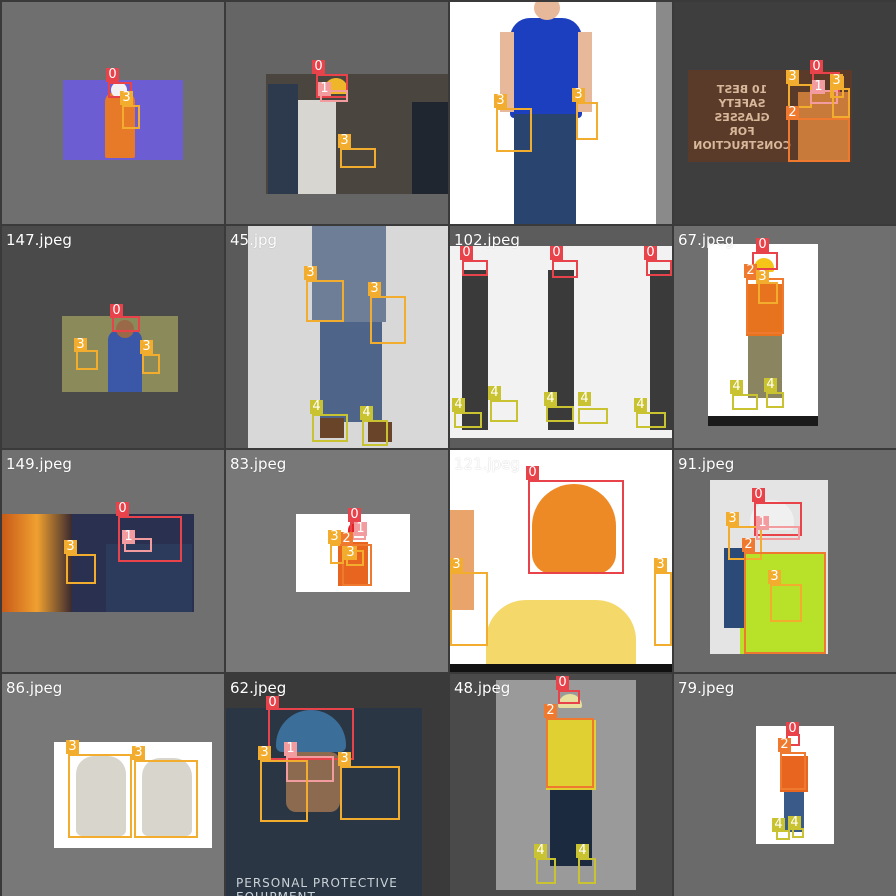 The image size is (896, 896). I want to click on footer-bar, so click(763, 421).